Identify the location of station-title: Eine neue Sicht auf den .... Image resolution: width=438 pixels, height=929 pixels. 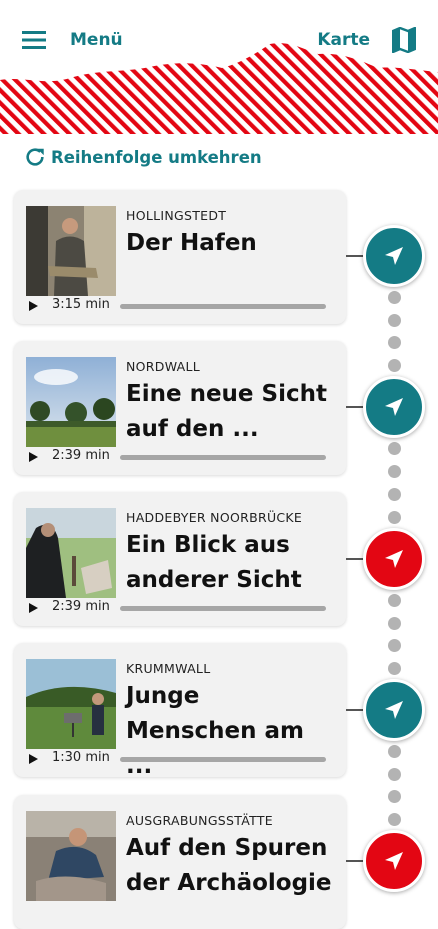
(226, 411).